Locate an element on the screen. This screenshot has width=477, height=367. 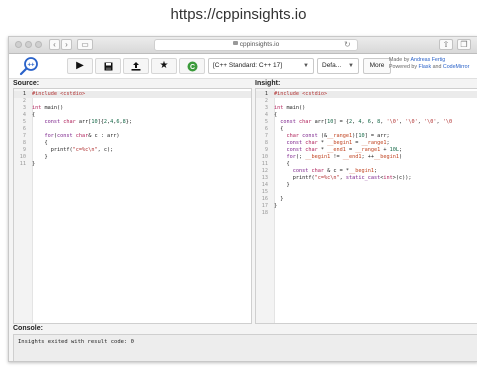
line-number: 8 is located at coordinates (266, 143).